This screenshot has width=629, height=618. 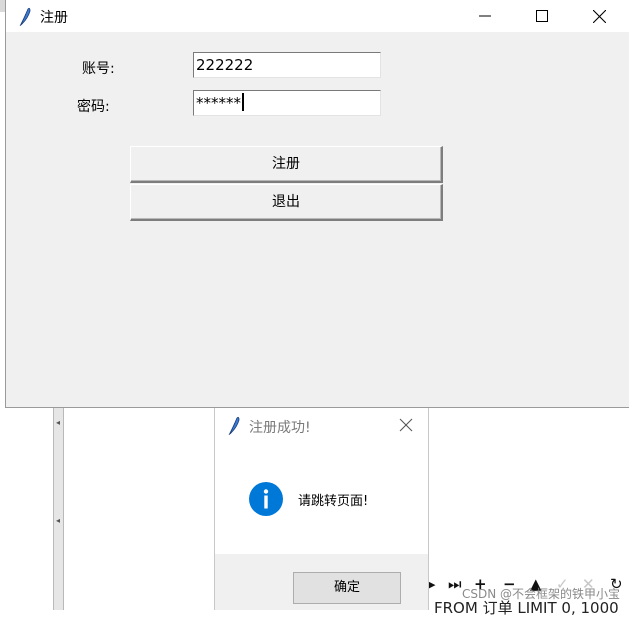 I want to click on maximize-icon, so click(x=542, y=16).